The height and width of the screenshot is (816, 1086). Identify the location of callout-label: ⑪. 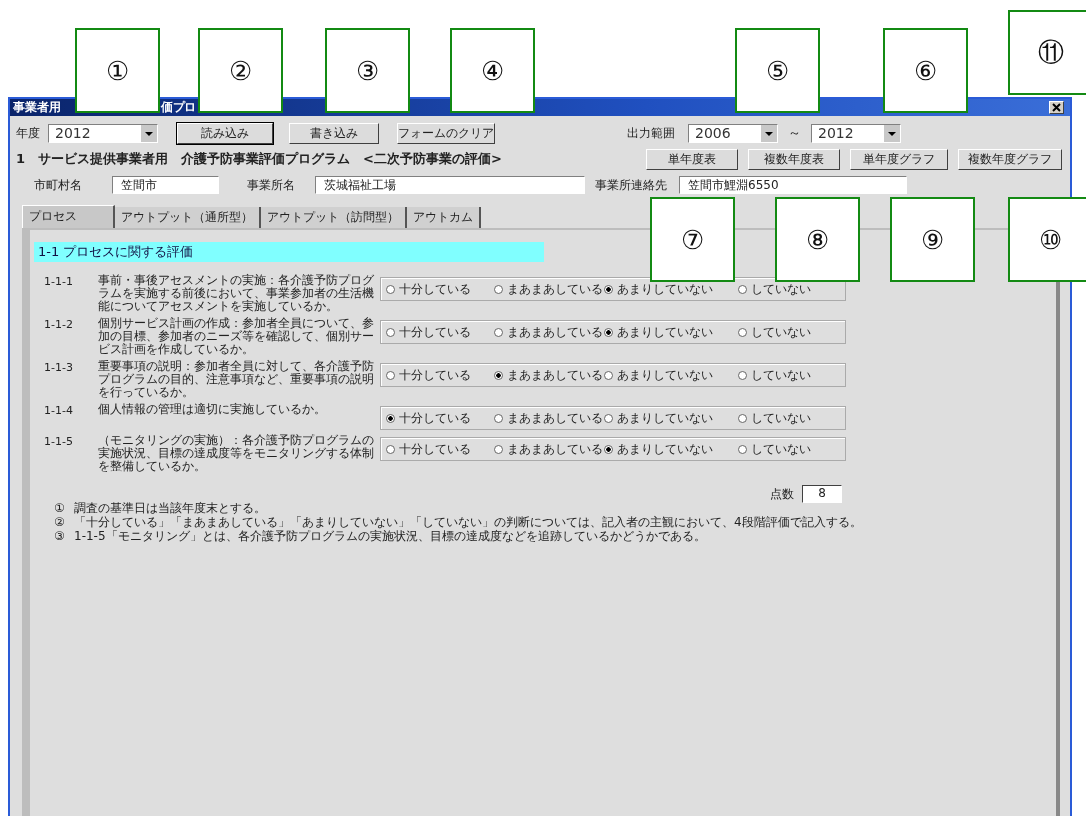
(1047, 52).